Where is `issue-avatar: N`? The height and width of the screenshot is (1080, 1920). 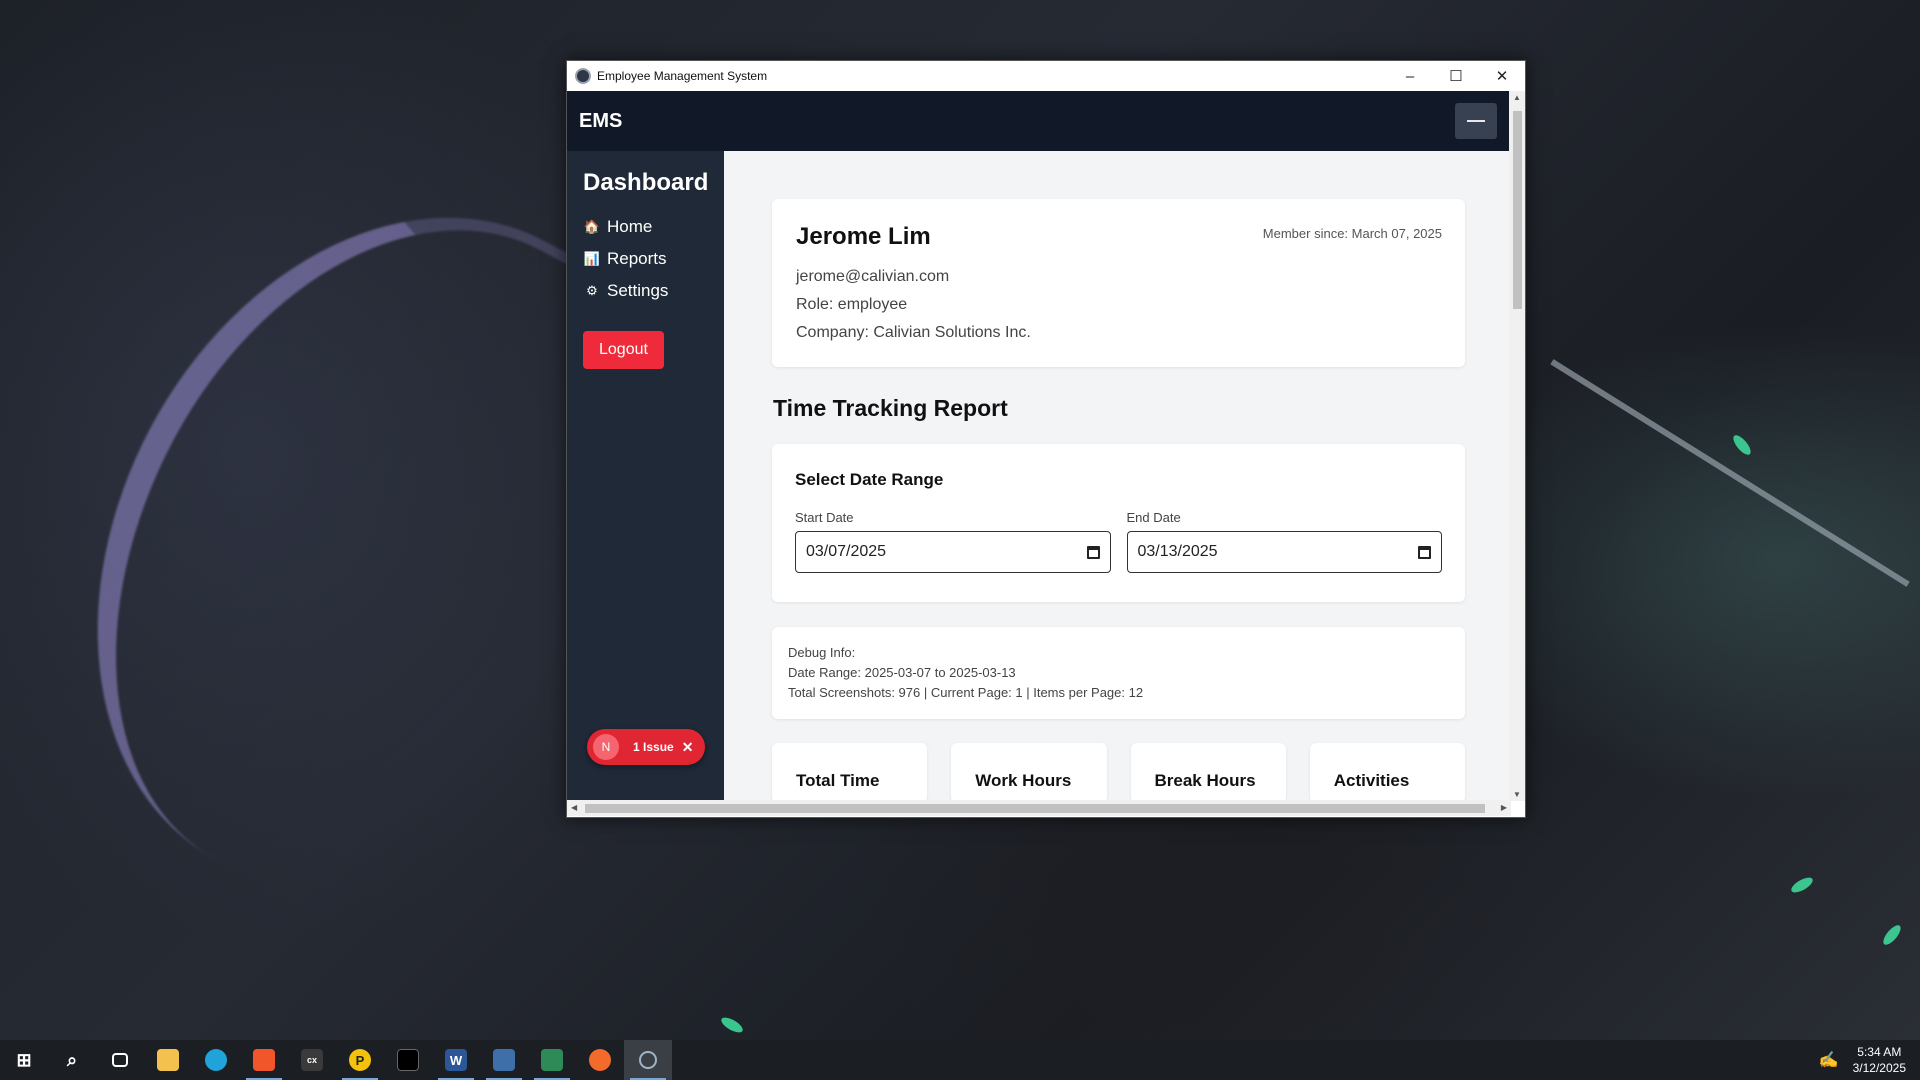 issue-avatar: N is located at coordinates (606, 747).